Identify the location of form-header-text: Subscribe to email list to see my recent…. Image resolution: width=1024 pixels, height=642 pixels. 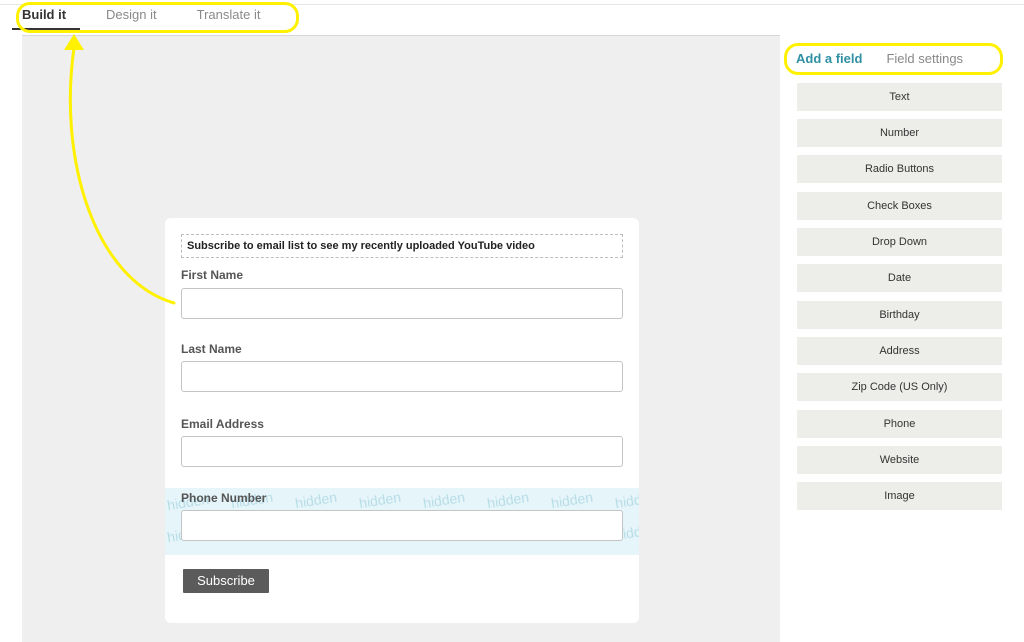
(402, 246).